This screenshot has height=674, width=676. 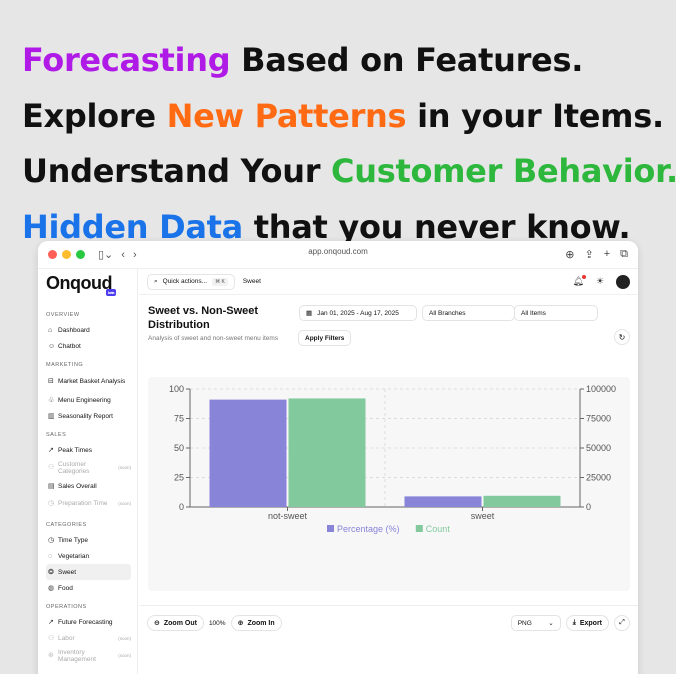 What do you see at coordinates (622, 623) in the screenshot?
I see `expand-icon: ⤢` at bounding box center [622, 623].